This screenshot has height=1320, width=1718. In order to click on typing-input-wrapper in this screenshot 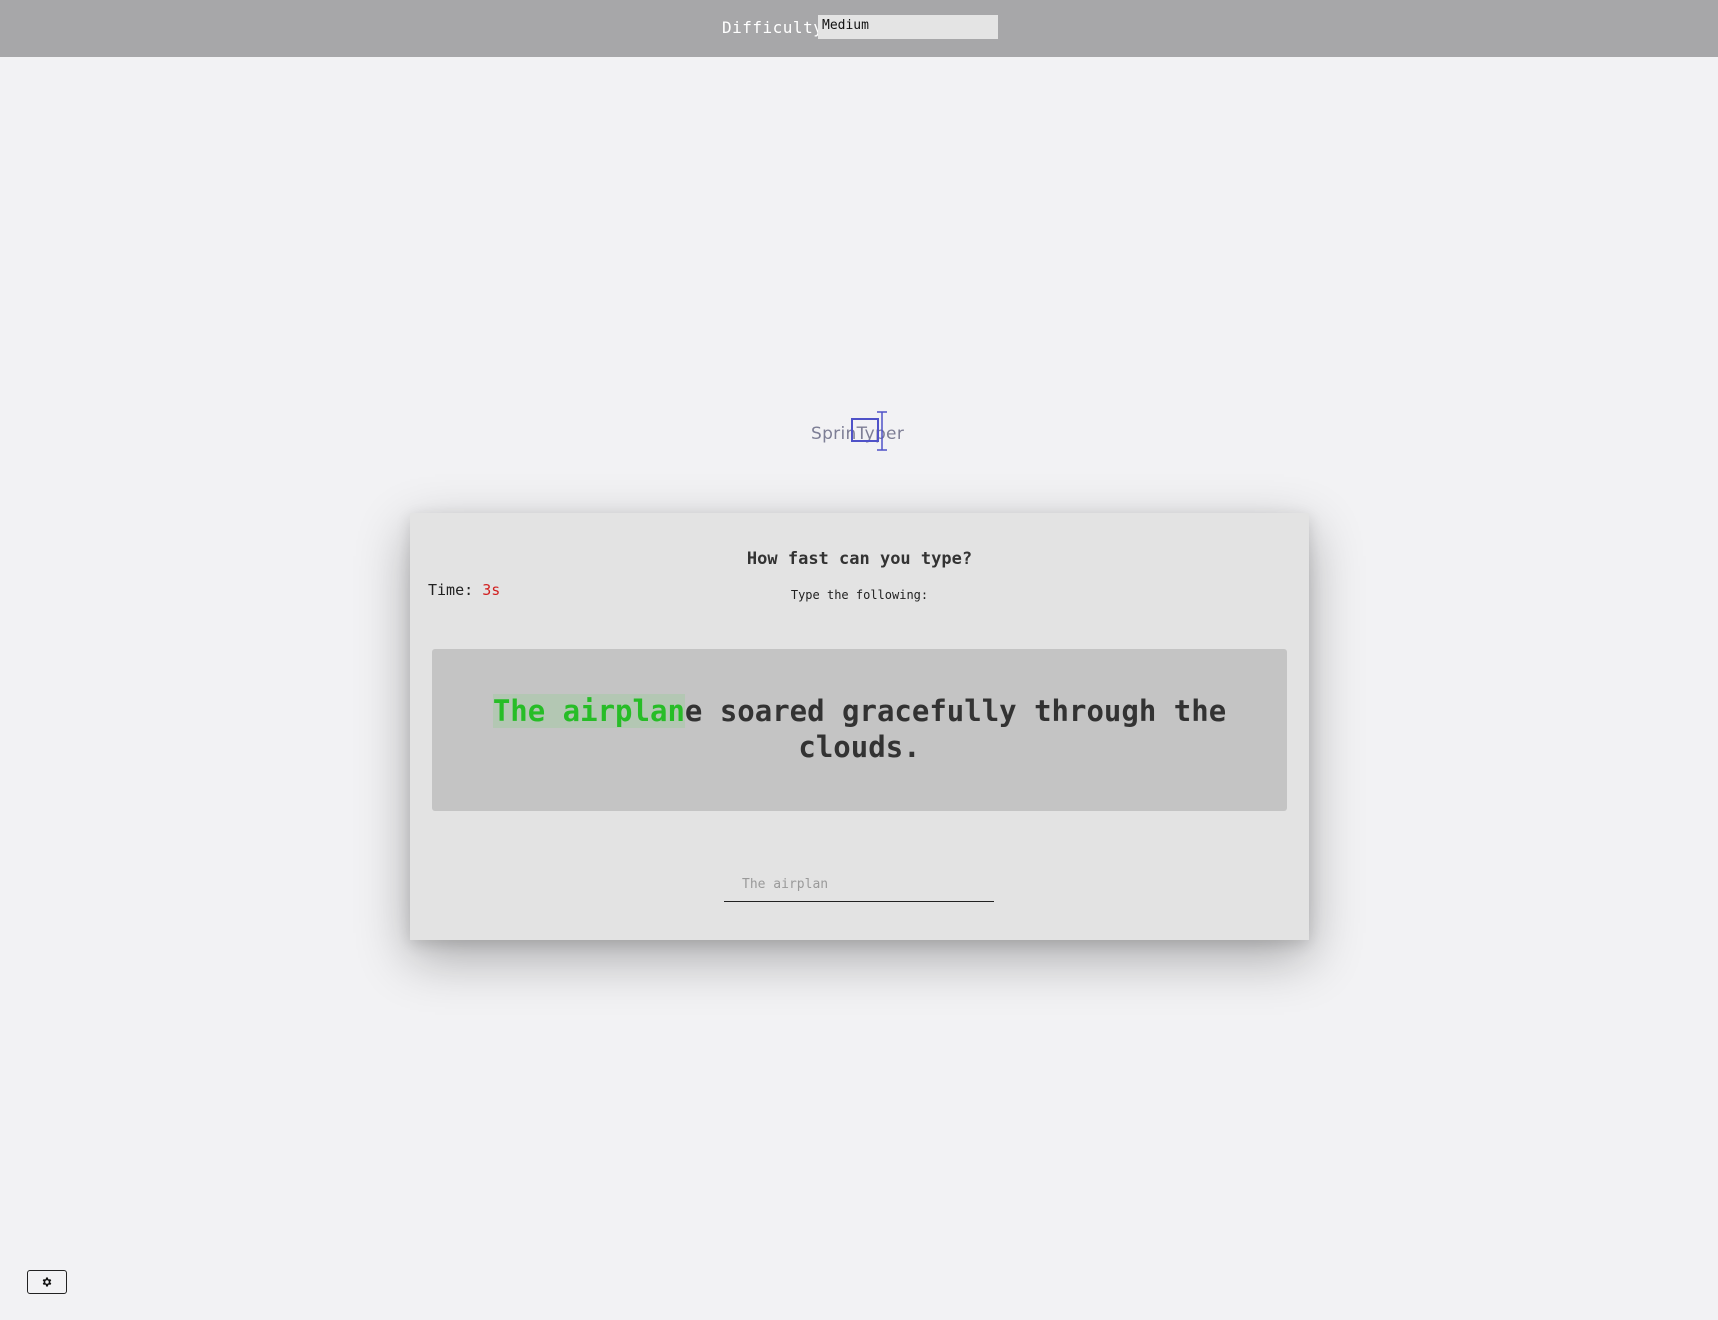, I will do `click(859, 885)`.